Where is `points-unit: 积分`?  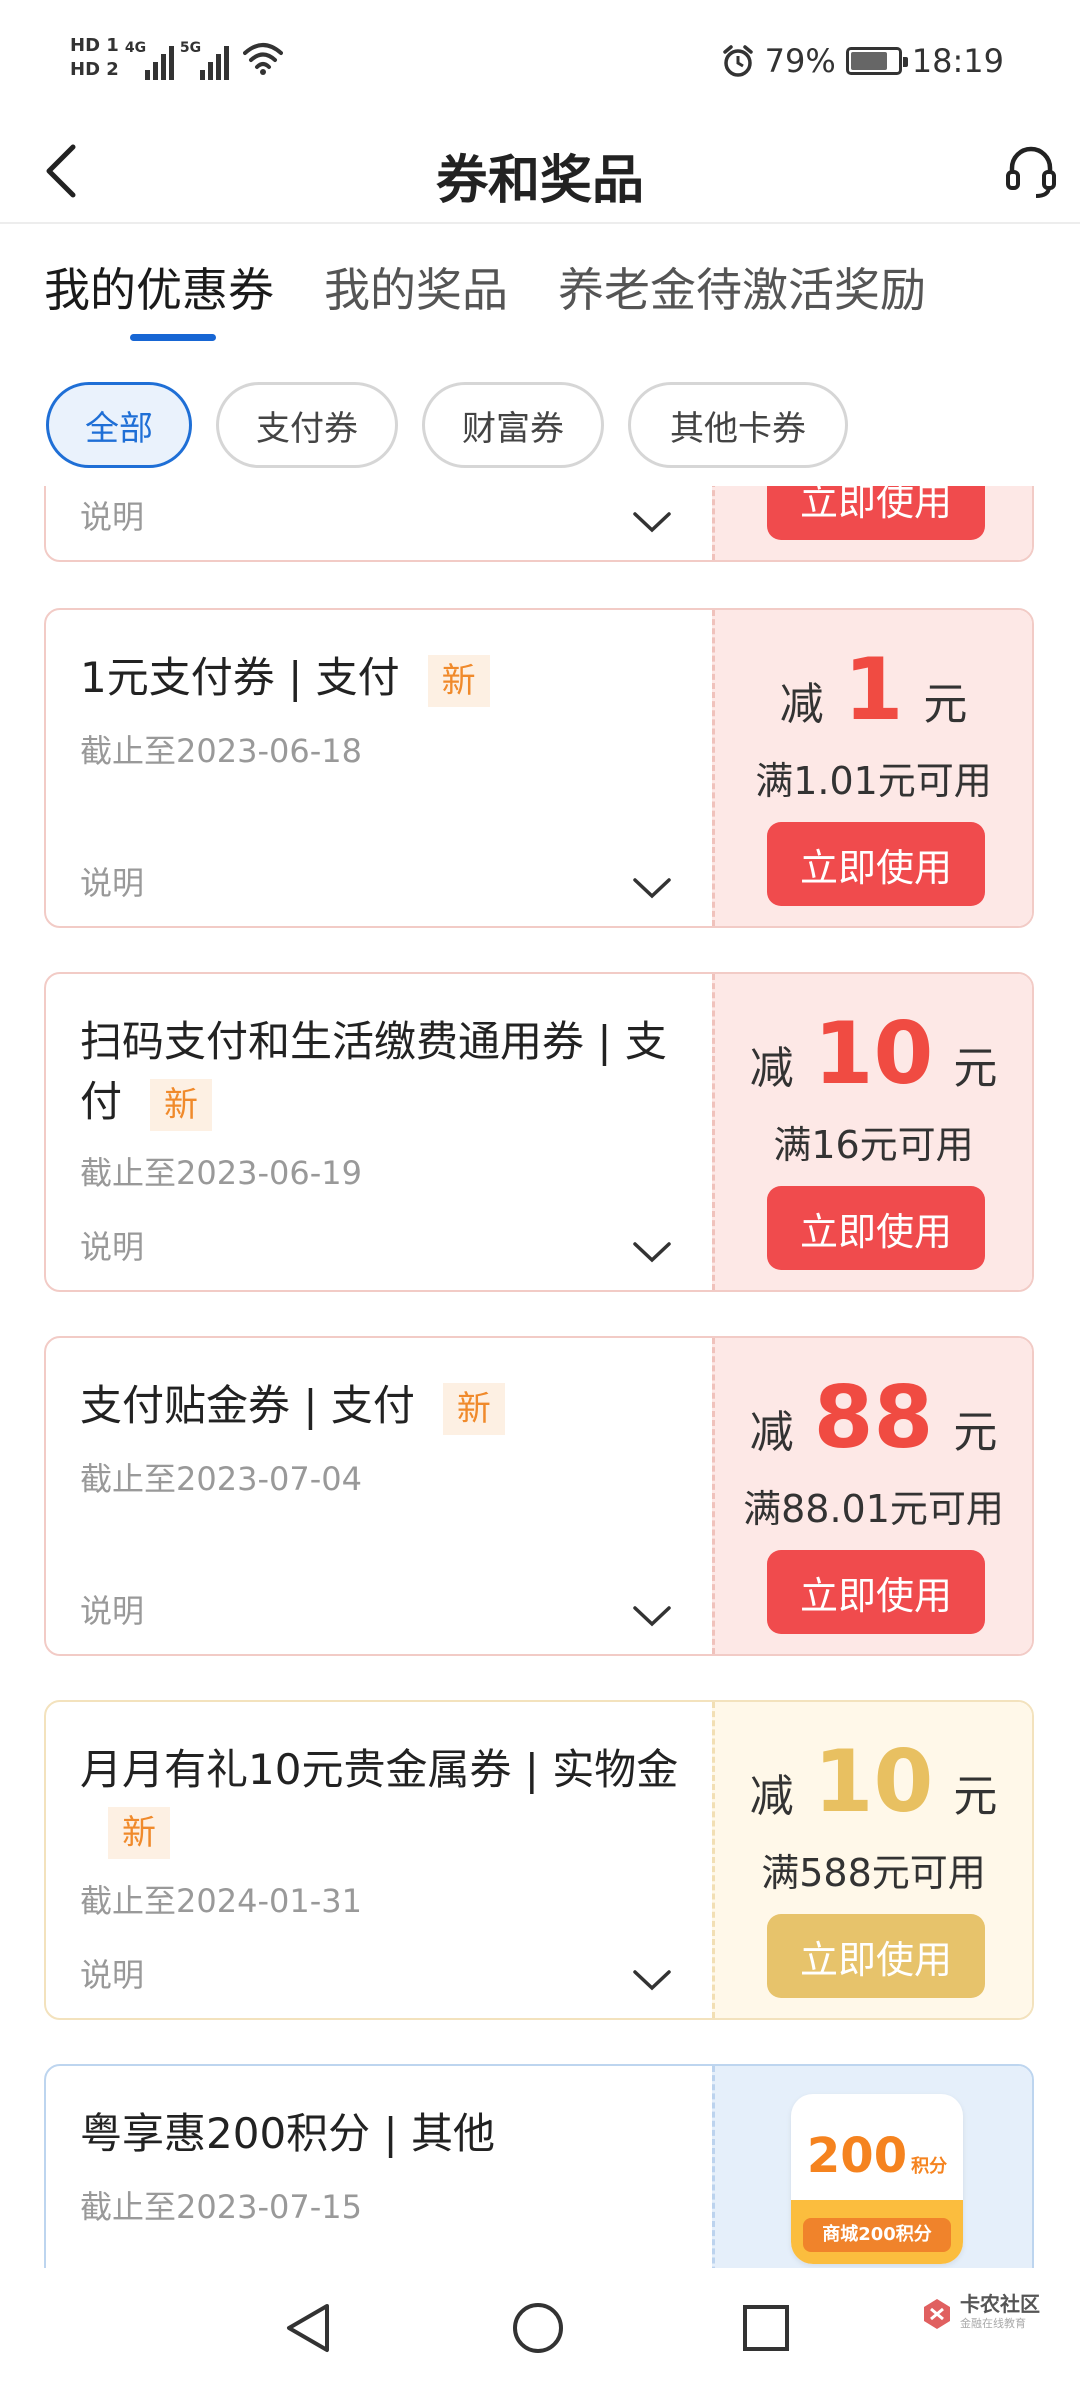 points-unit: 积分 is located at coordinates (929, 2166).